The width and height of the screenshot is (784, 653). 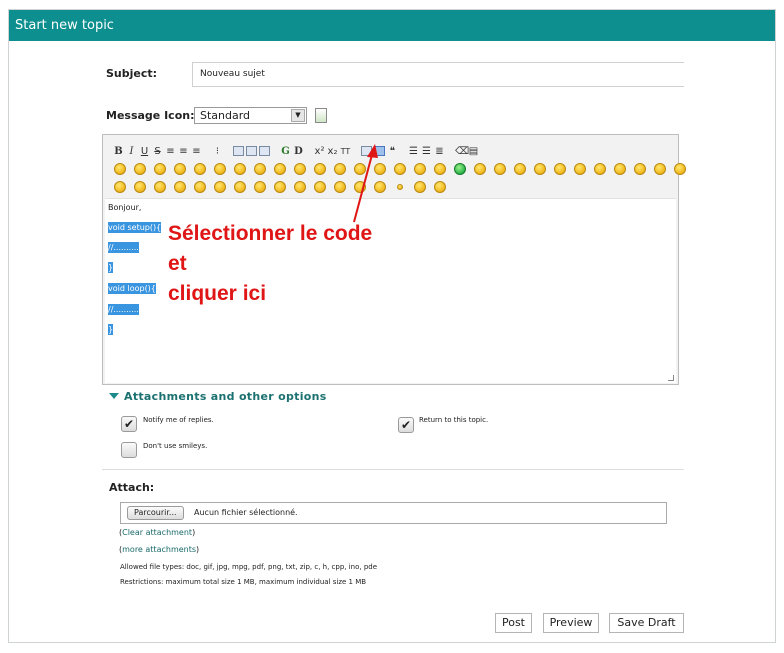 I want to click on message-icon-preview-icon, so click(x=321, y=115).